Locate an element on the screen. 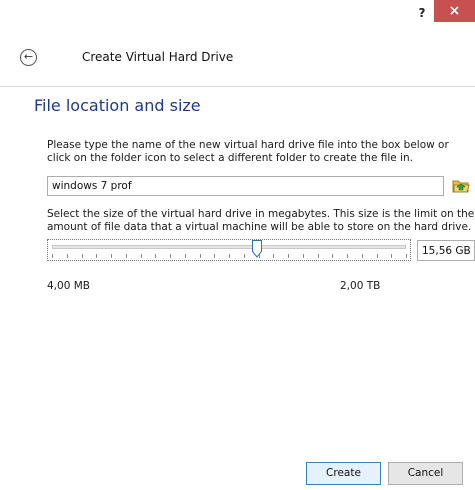 This screenshot has height=490, width=475. slider-track is located at coordinates (229, 247).